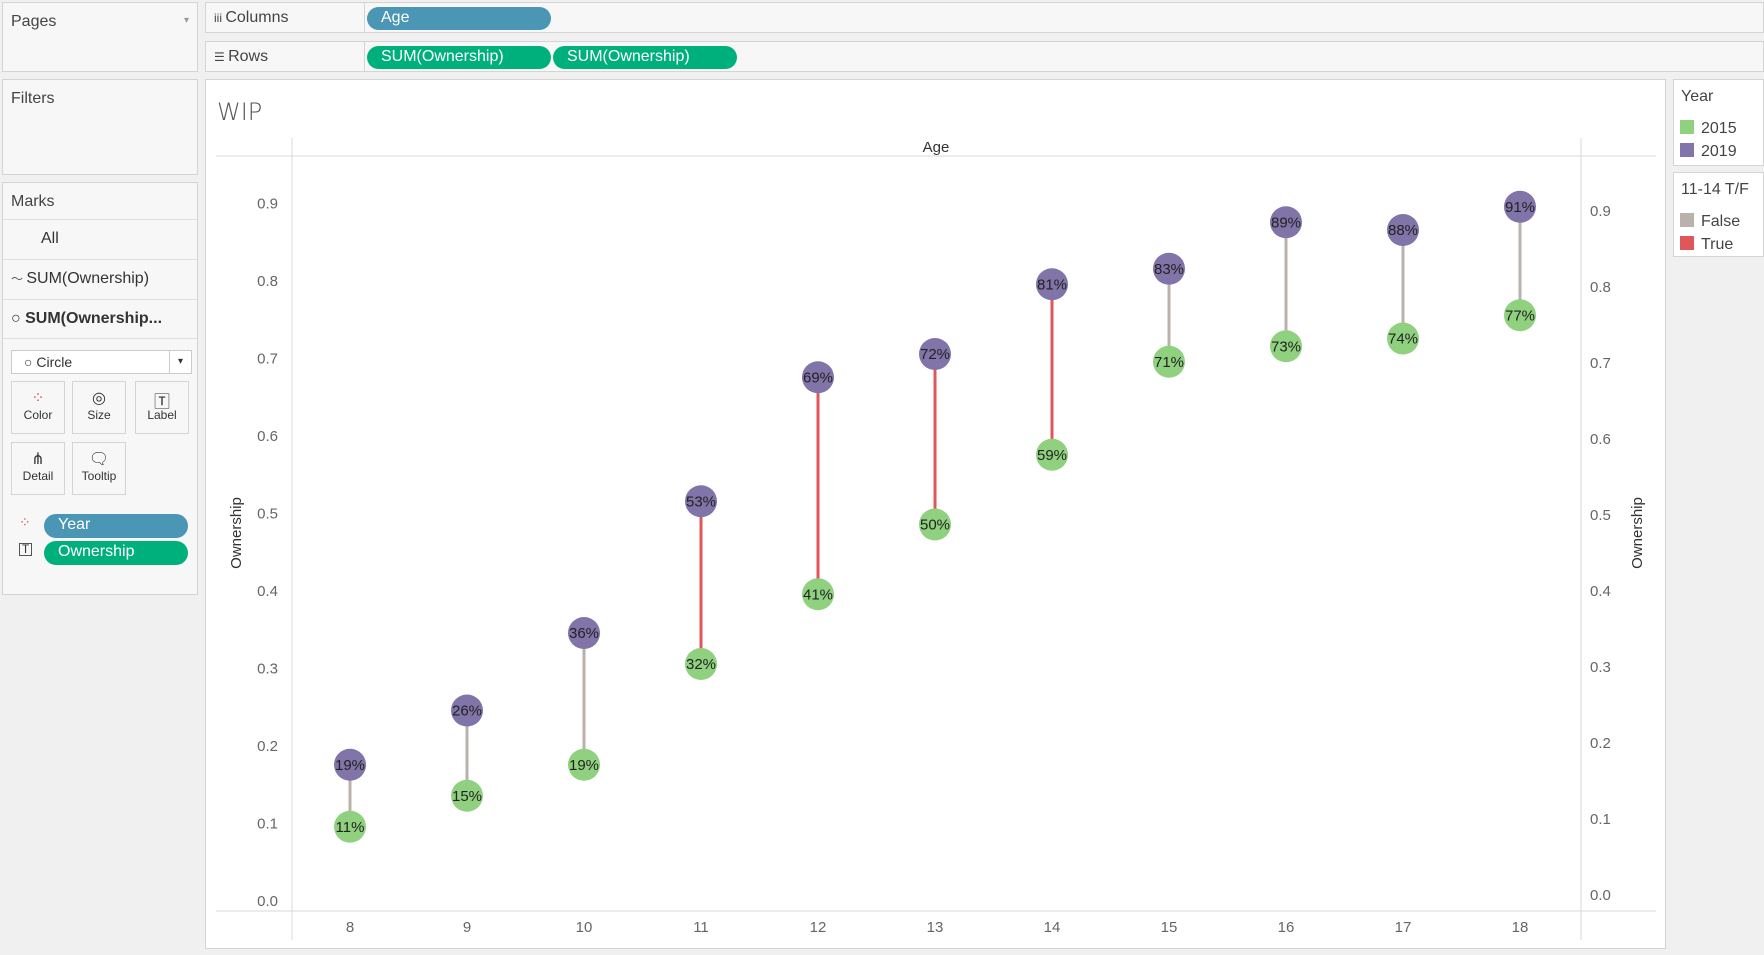 The image size is (1764, 955). Describe the element at coordinates (267, 436) in the screenshot. I see `y-tick-label: 0.6` at that location.